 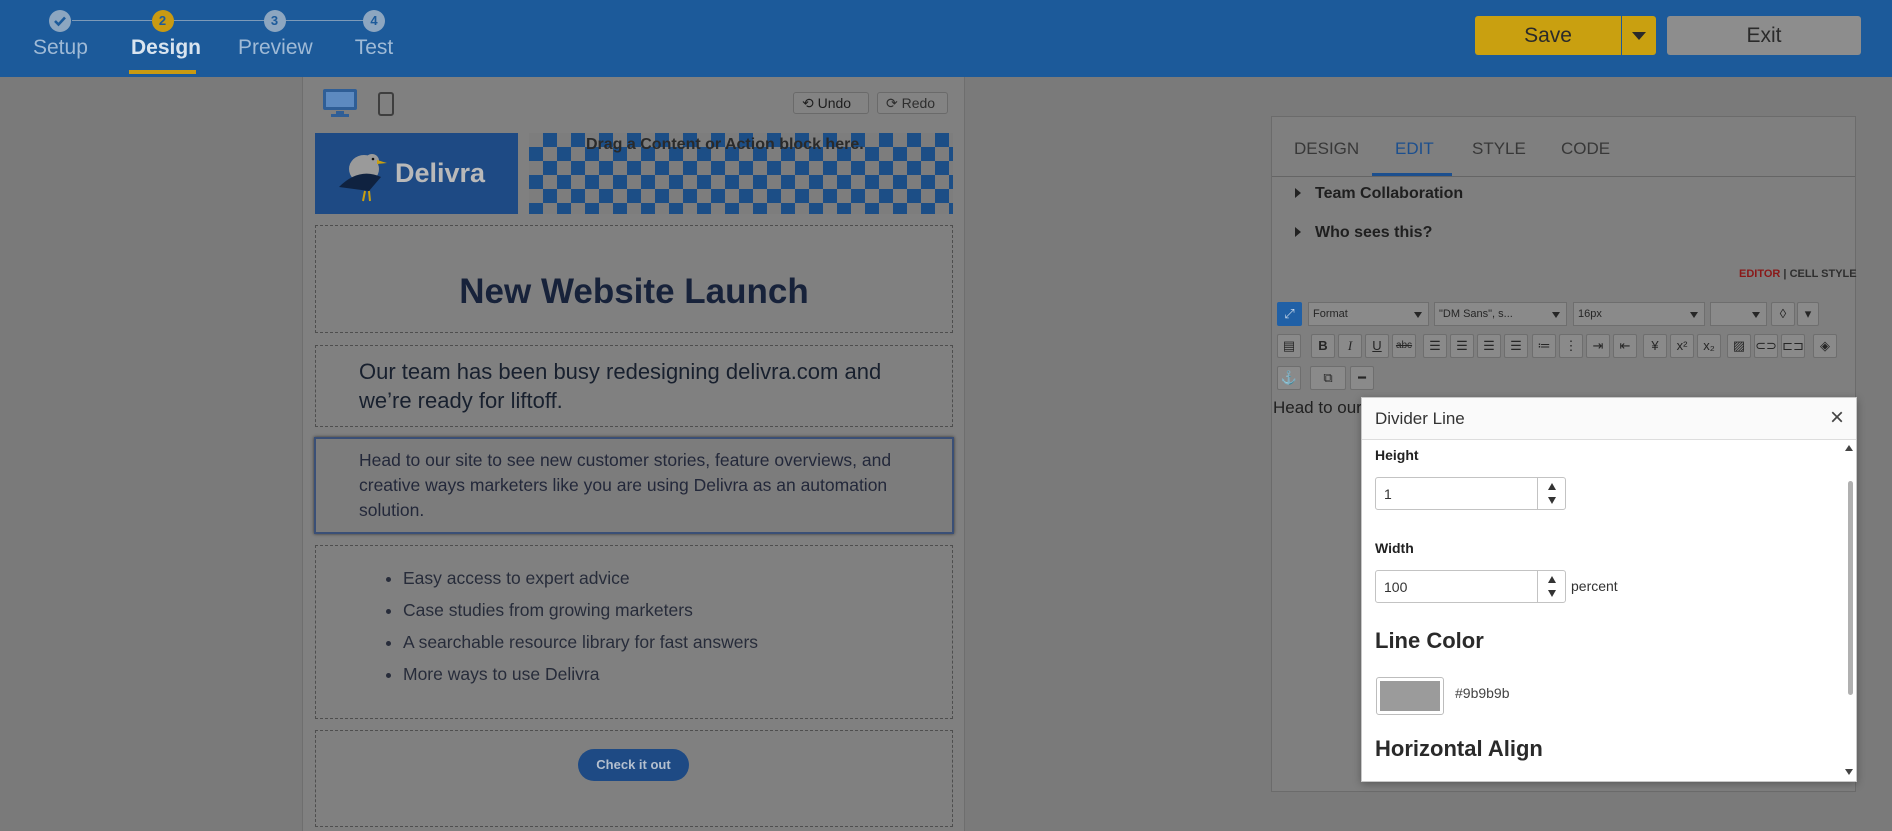 I want to click on font-size-select: 16px, so click(x=1639, y=314).